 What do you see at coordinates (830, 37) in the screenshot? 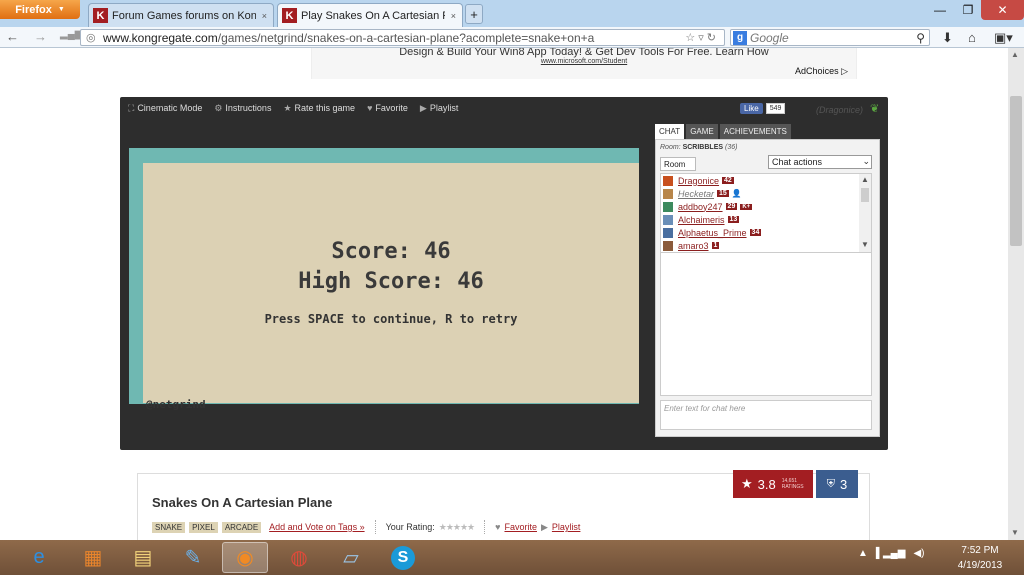
I see `search-bar: g Google ⚲` at bounding box center [830, 37].